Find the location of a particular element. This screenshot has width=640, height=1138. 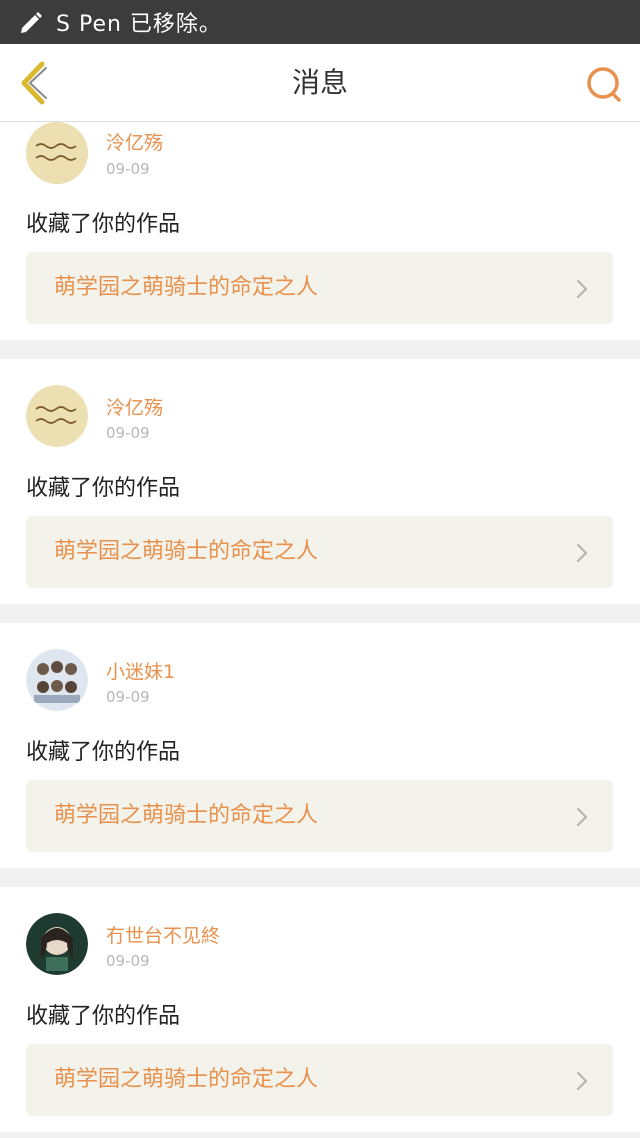

status-bar: S Pen 已移除。 is located at coordinates (320, 22).